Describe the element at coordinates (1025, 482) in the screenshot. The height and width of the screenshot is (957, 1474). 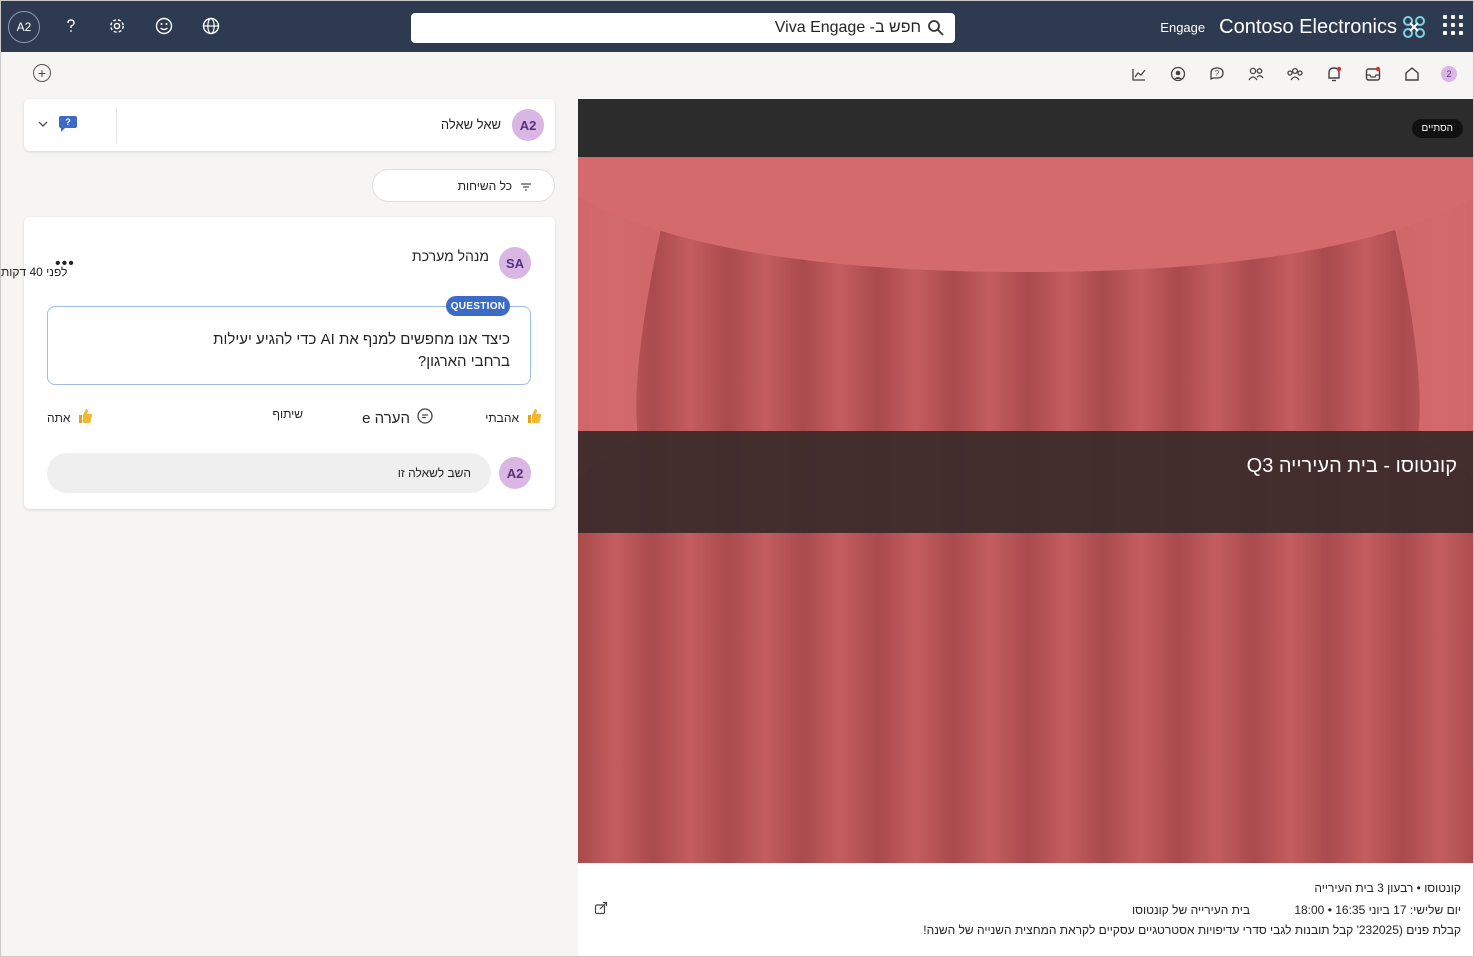
I see `event-title-band: קונטוסו - בית העירייה Q3` at that location.